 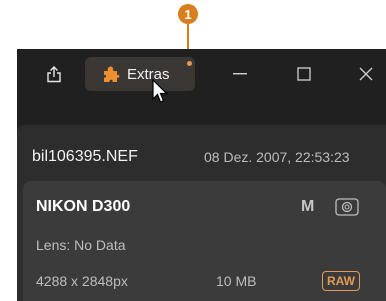 What do you see at coordinates (82, 281) in the screenshot?
I see `image-resolution: 4288 x 2848px` at bounding box center [82, 281].